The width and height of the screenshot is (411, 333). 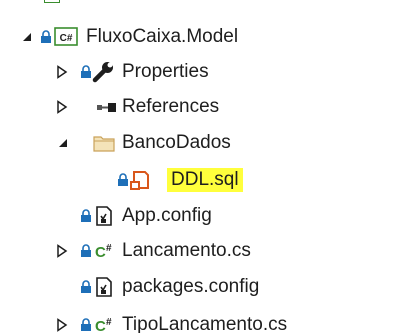 I want to click on tree-item-app-config: App.config, so click(x=205, y=216).